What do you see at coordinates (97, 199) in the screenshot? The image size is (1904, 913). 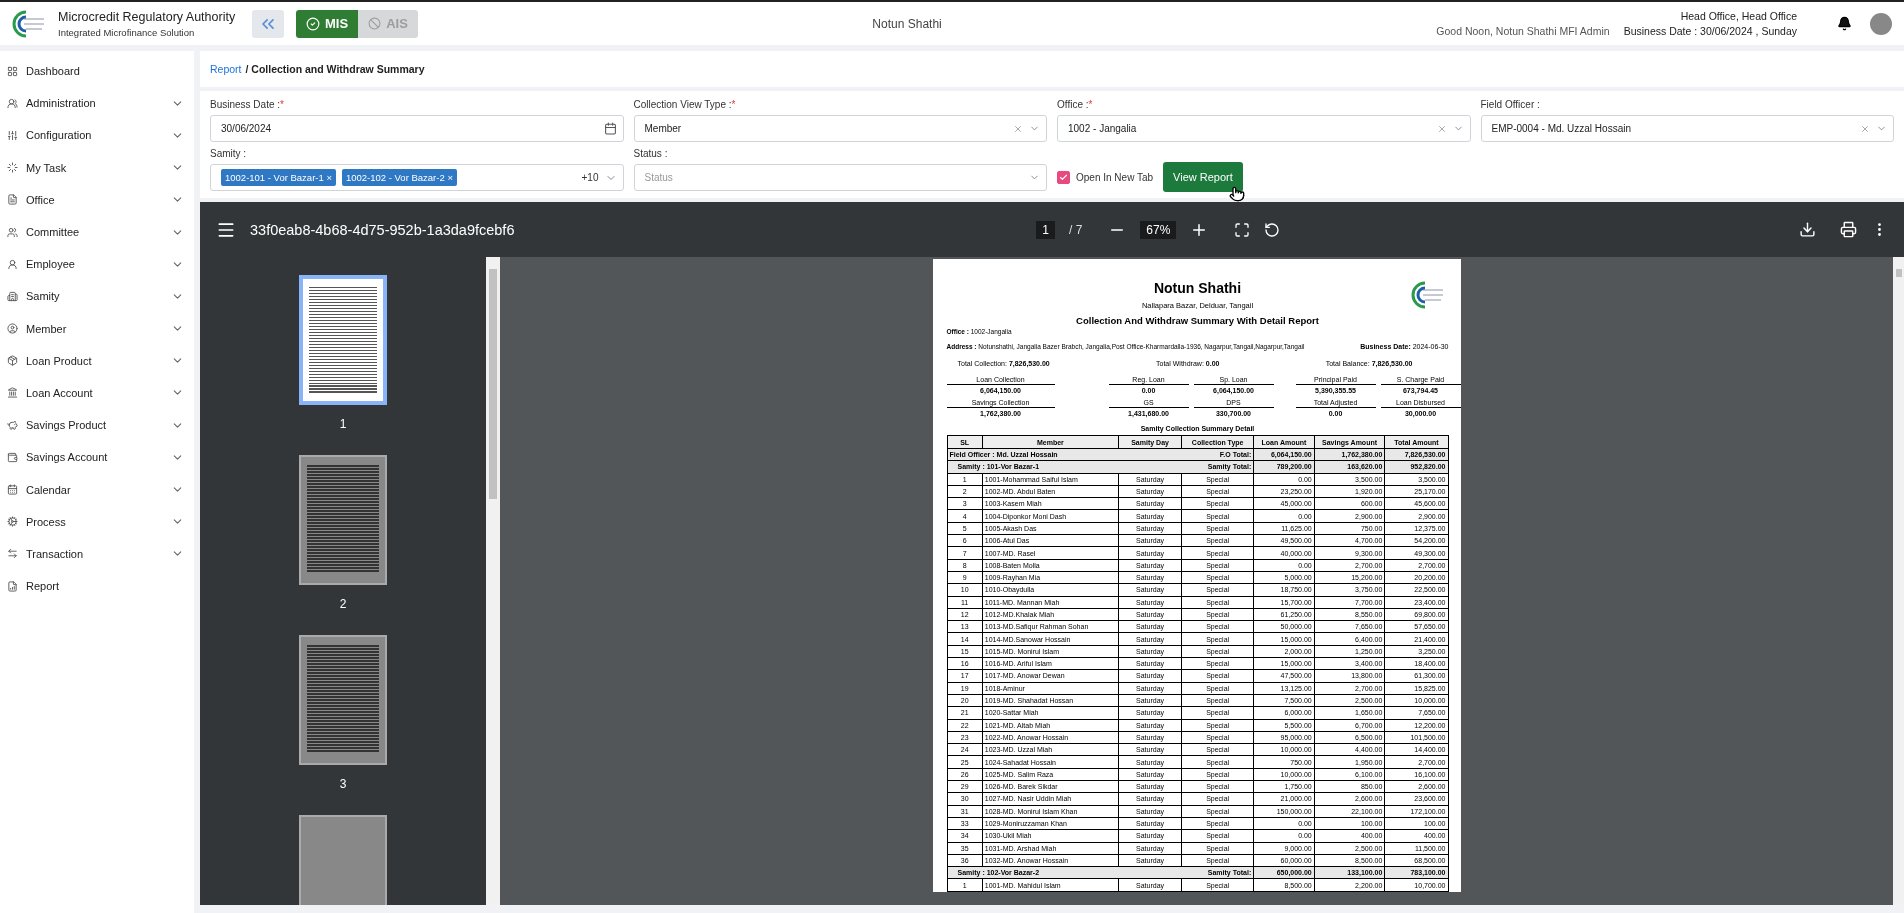 I see `sidebar-item: Office` at bounding box center [97, 199].